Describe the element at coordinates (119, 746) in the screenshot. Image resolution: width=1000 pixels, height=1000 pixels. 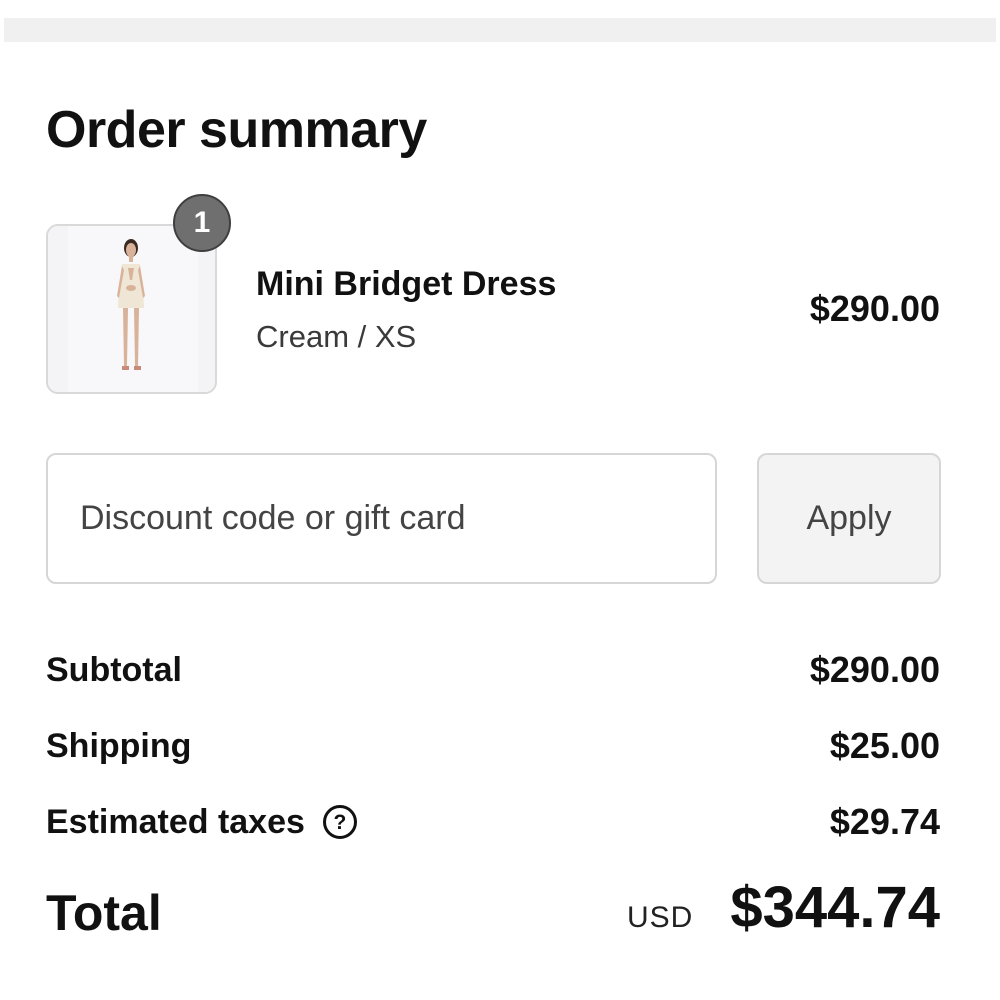
I see `shipping-label: Shipping` at that location.